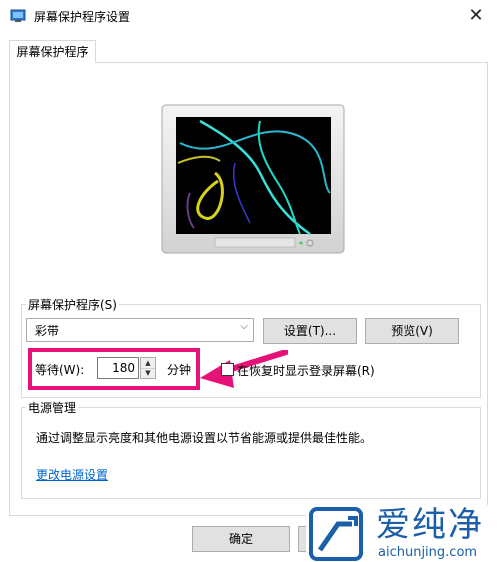 The width and height of the screenshot is (500, 562). What do you see at coordinates (204, 438) in the screenshot?
I see `power-description: 通过调整显示亮度和其他电源设置以节省能源或提供最佳性能。` at bounding box center [204, 438].